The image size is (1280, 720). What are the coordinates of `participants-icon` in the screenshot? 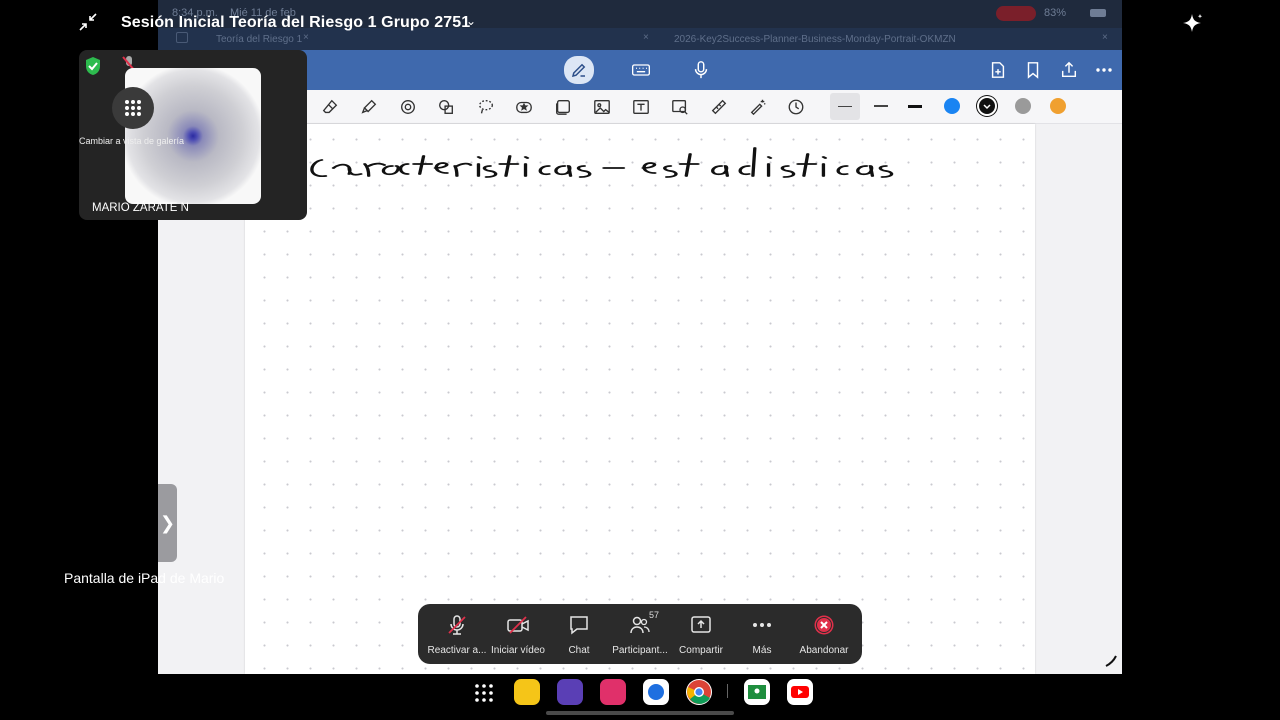 It's located at (640, 625).